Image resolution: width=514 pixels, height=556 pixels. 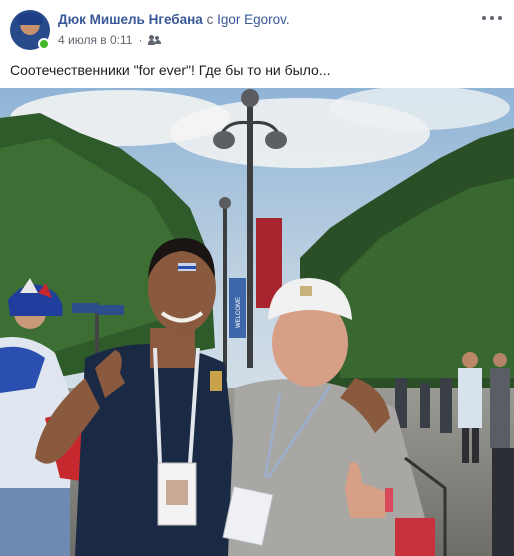 What do you see at coordinates (216, 381) in the screenshot?
I see `fifa-world-cup-emblem` at bounding box center [216, 381].